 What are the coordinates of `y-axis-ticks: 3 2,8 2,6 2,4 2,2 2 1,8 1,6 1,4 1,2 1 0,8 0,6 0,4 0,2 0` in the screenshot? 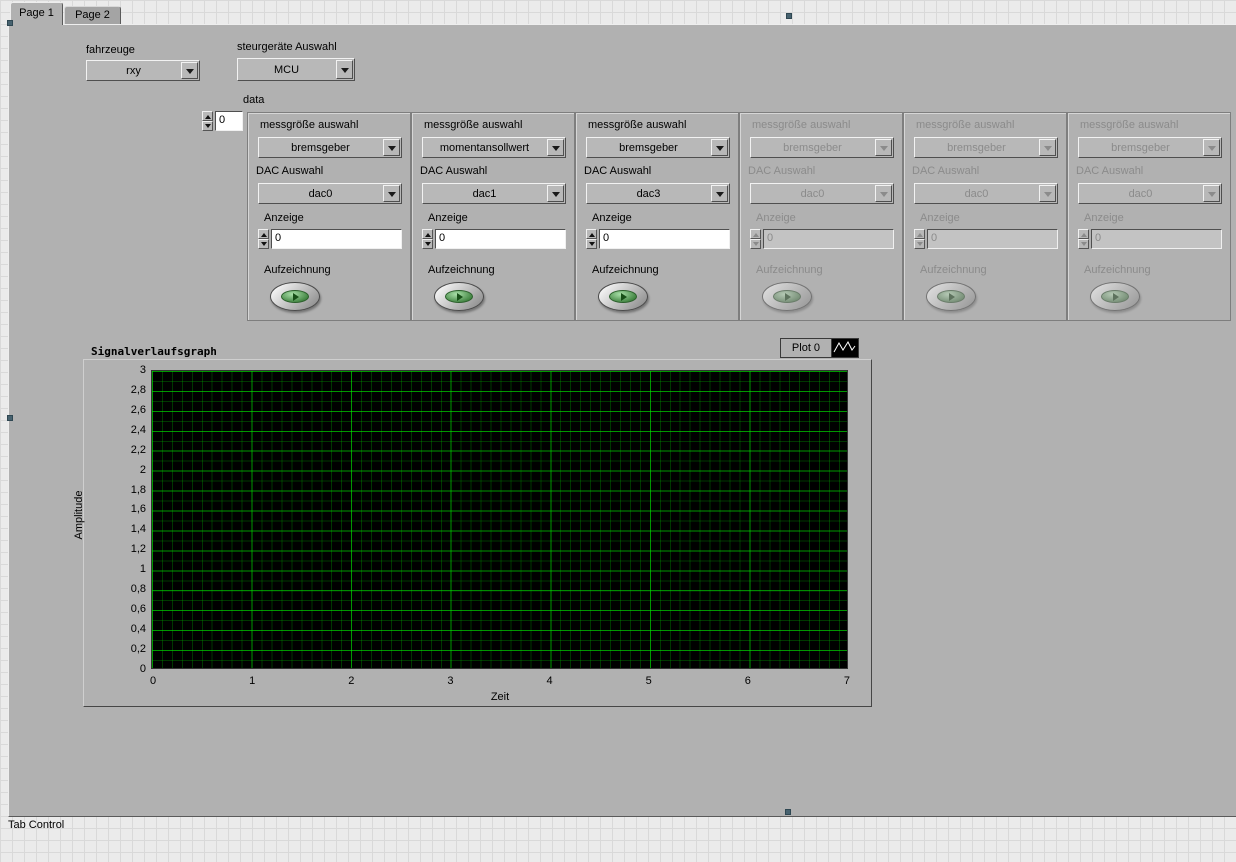 It's located at (124, 519).